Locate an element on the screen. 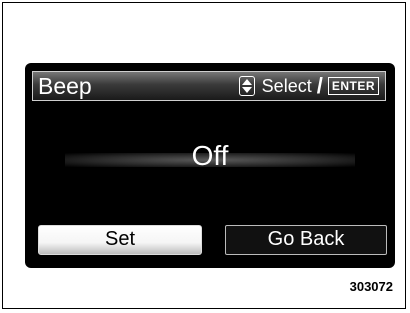 This screenshot has height=313, width=410. header-bar: Beep Select / ENTER is located at coordinates (209, 86).